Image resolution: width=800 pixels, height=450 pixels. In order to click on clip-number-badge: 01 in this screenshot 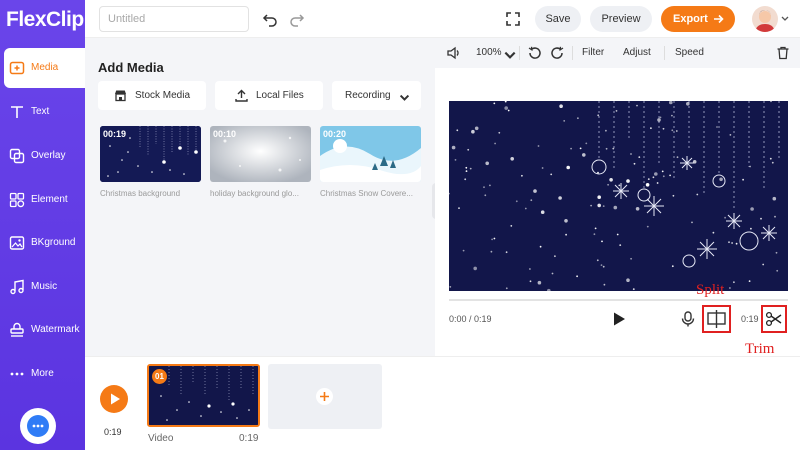, I will do `click(159, 376)`.